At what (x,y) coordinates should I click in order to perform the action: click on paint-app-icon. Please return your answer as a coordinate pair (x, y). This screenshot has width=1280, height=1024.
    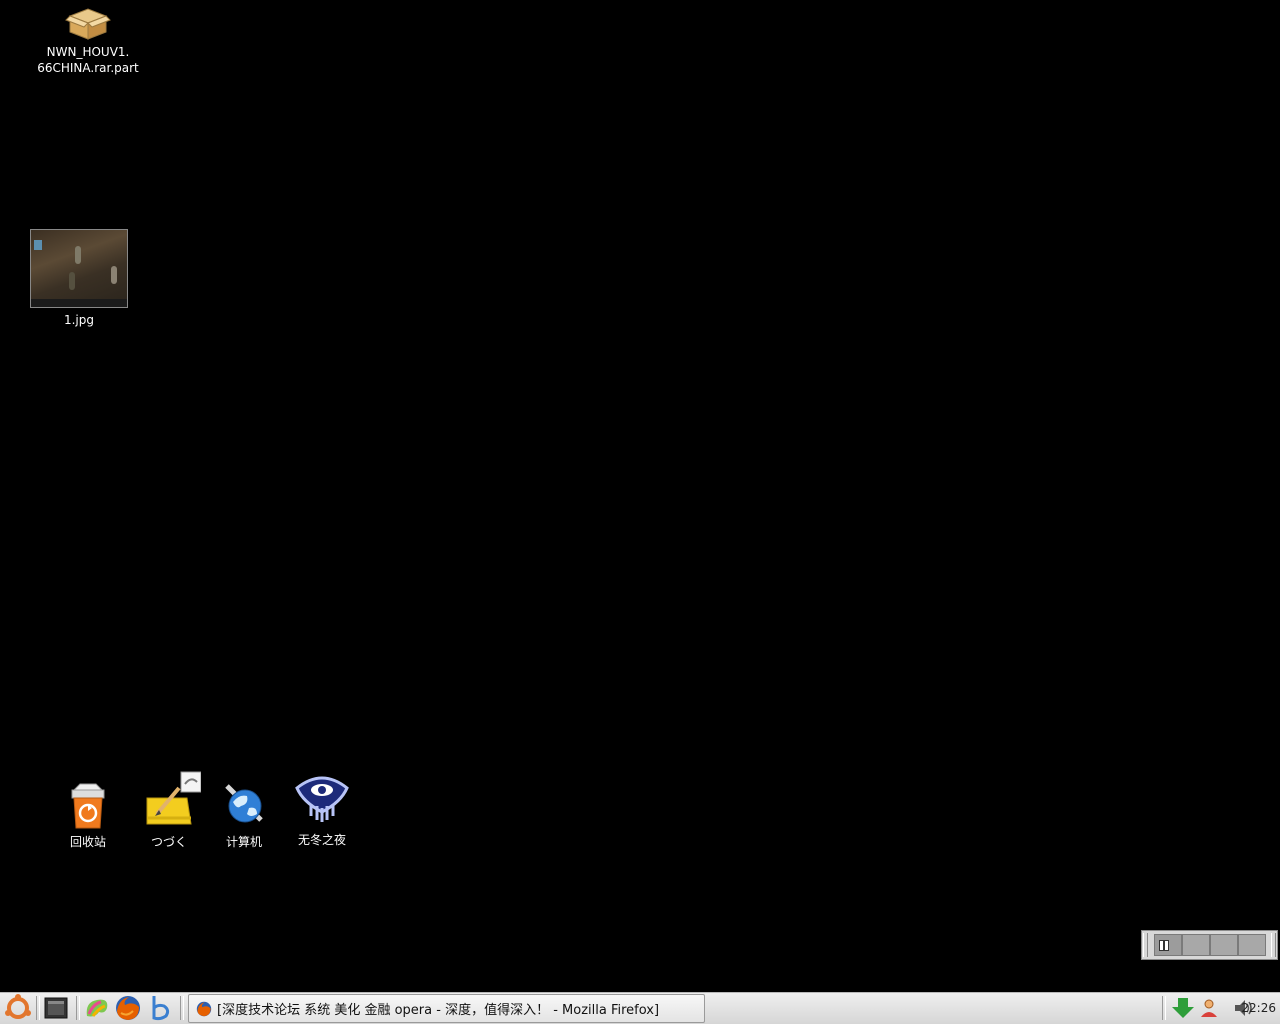
    Looking at the image, I should click on (97, 1008).